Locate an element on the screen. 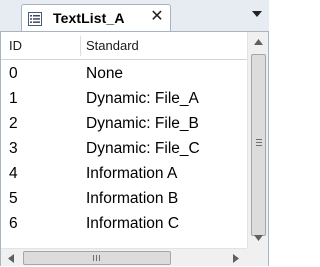 This screenshot has height=267, width=320. cell-id: 1 is located at coordinates (13, 98).